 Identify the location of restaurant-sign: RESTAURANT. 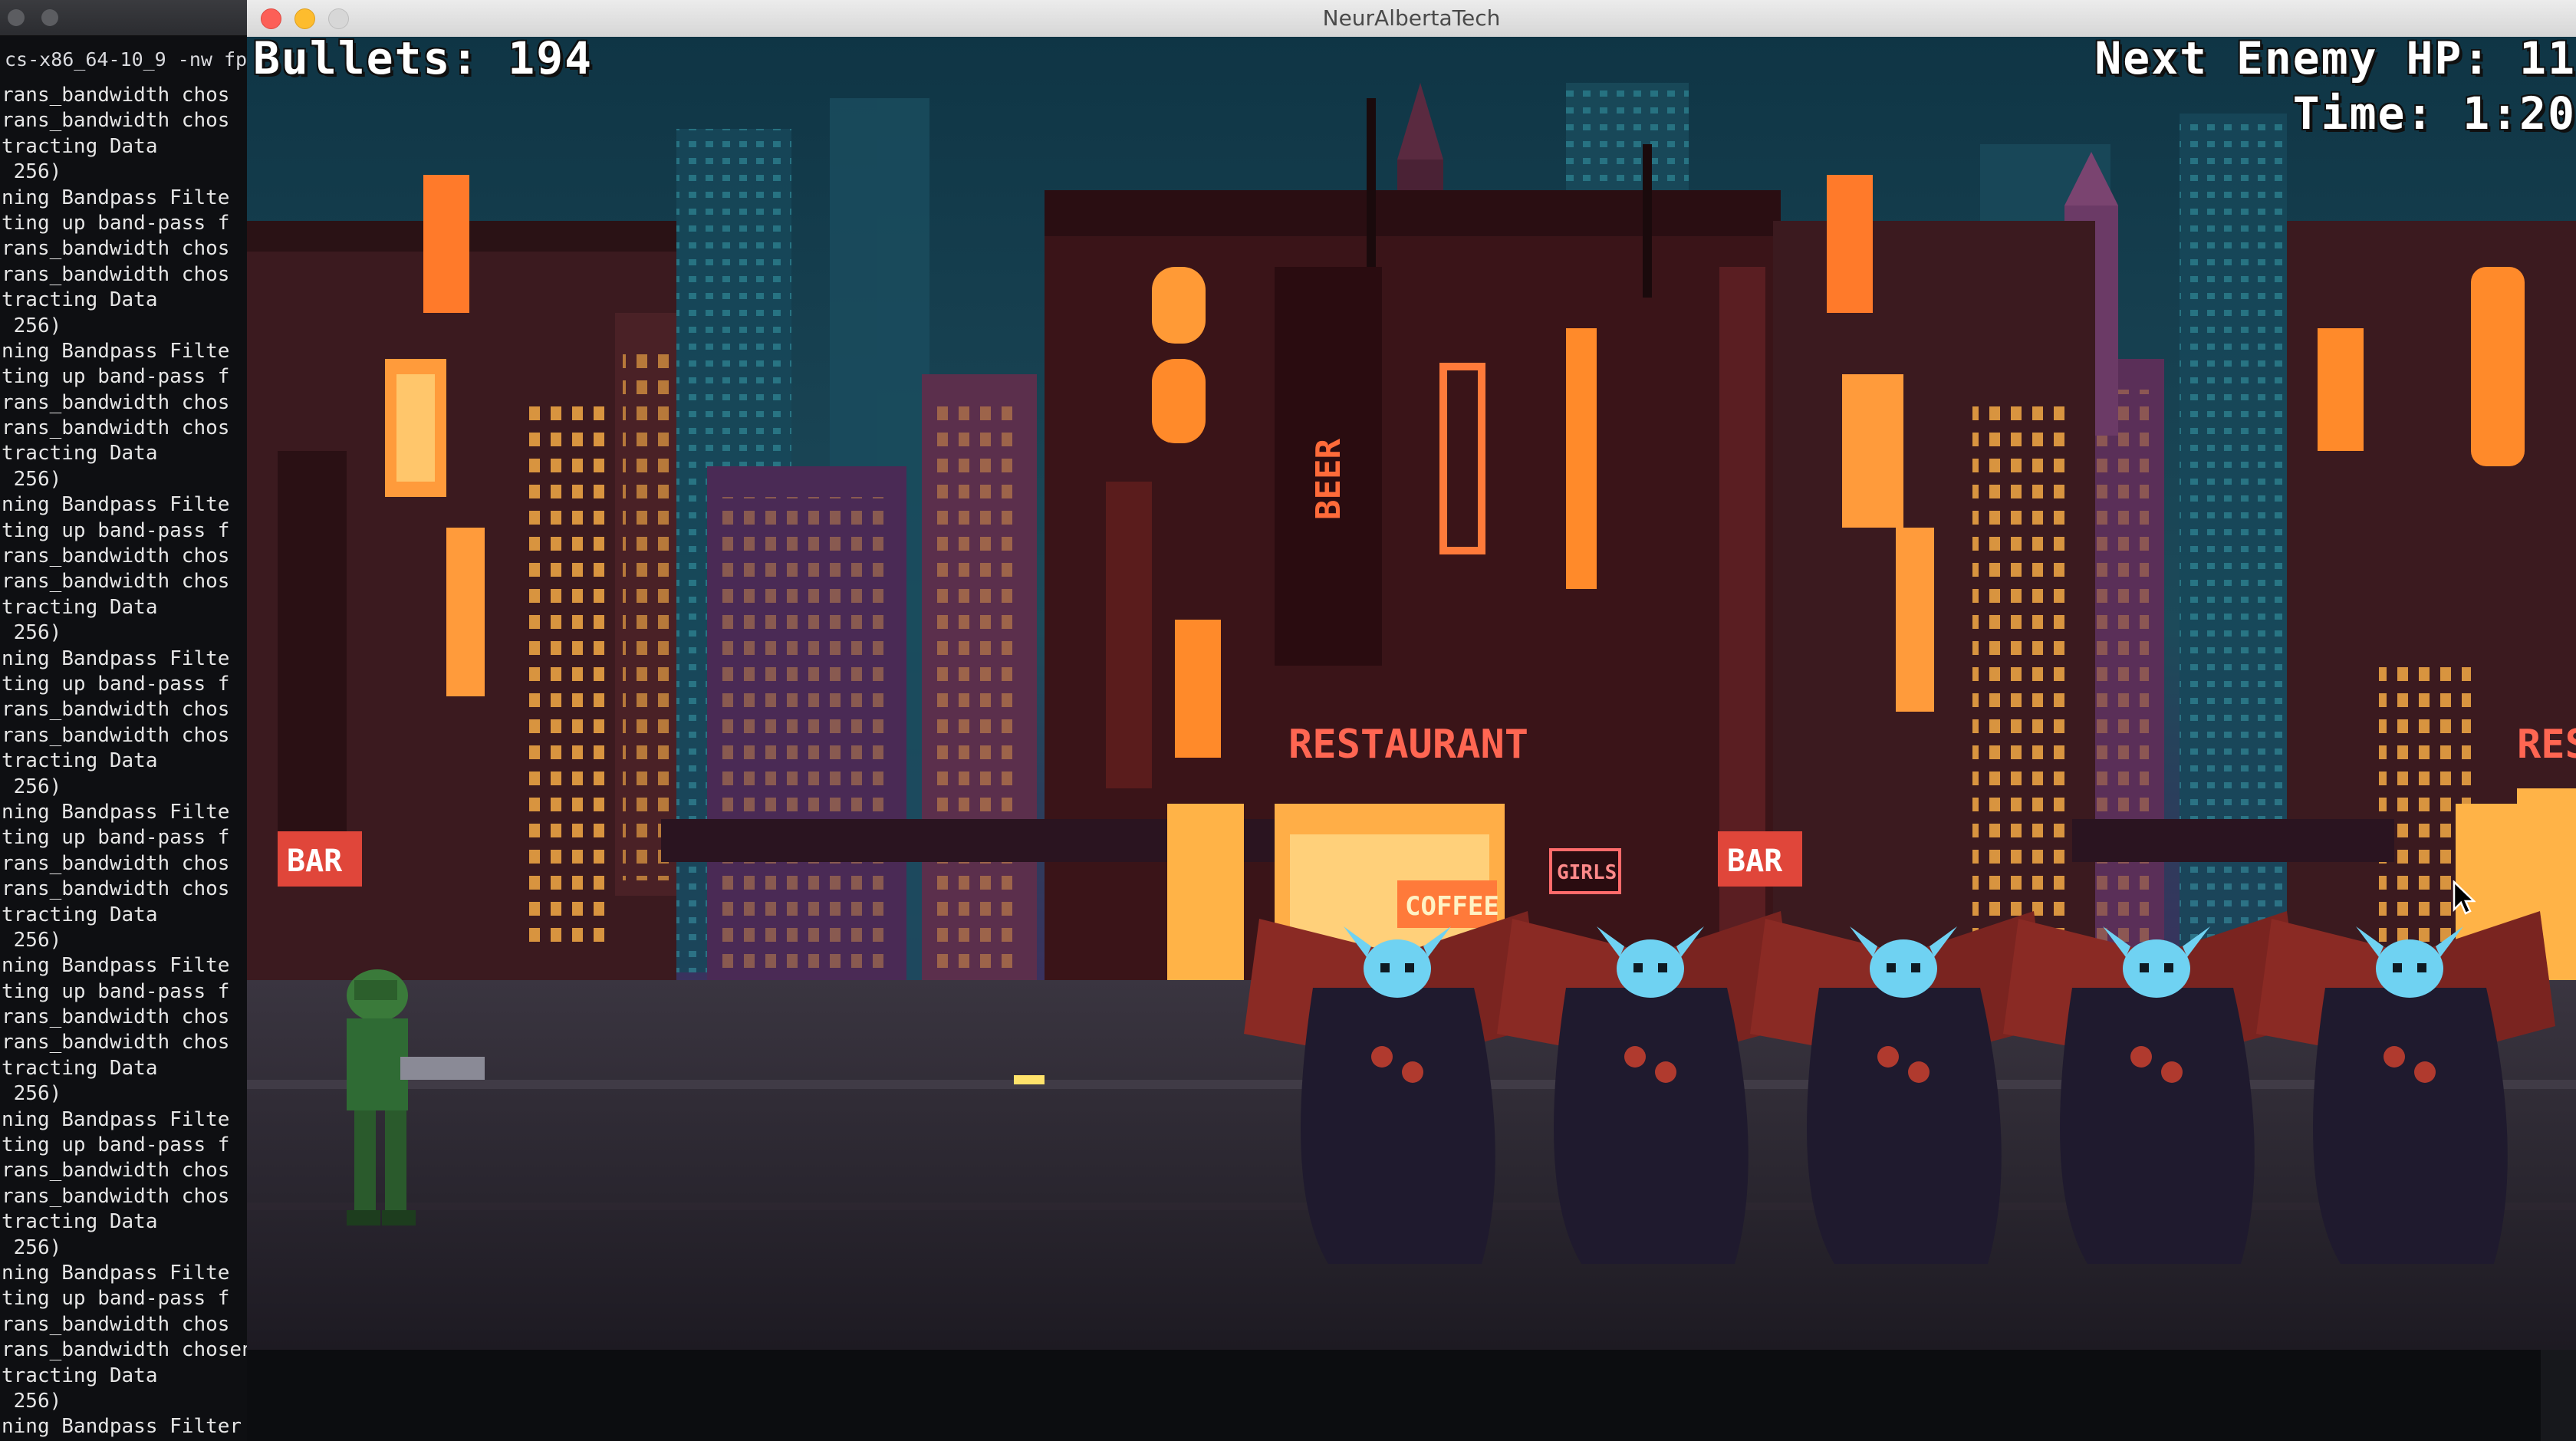
(1408, 745).